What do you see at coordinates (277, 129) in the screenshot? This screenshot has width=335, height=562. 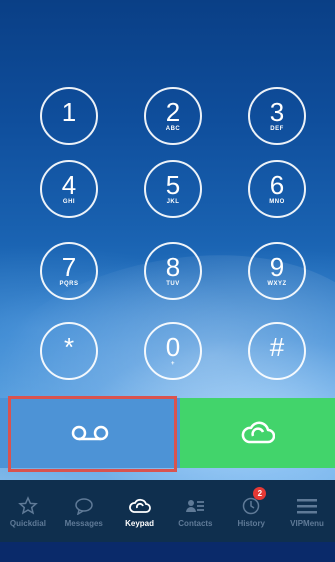 I see `key-letters: DEF` at bounding box center [277, 129].